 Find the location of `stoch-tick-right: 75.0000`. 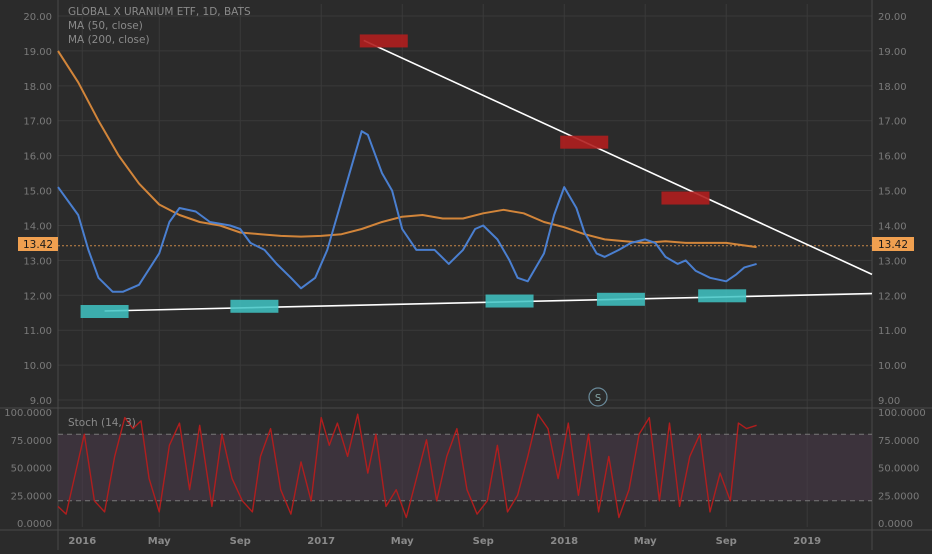

stoch-tick-right: 75.0000 is located at coordinates (898, 441).